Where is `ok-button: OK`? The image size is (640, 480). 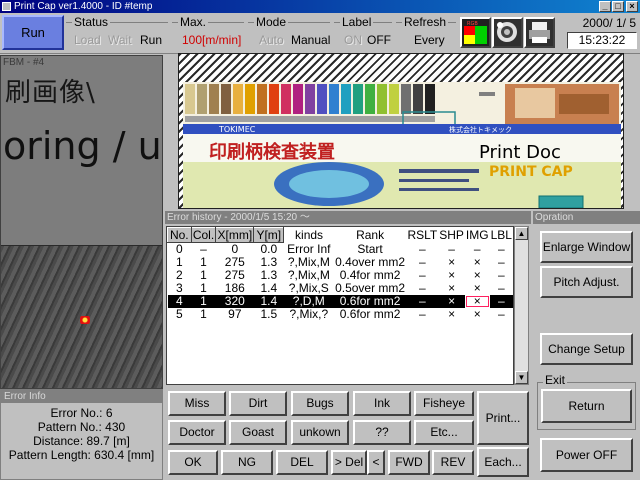
ok-button: OK is located at coordinates (193, 462).